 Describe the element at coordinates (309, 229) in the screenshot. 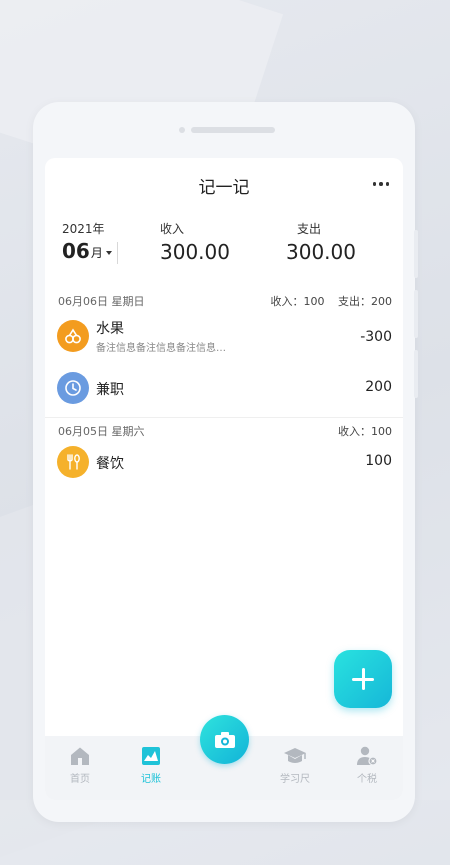

I see `expense-label: 支出` at that location.